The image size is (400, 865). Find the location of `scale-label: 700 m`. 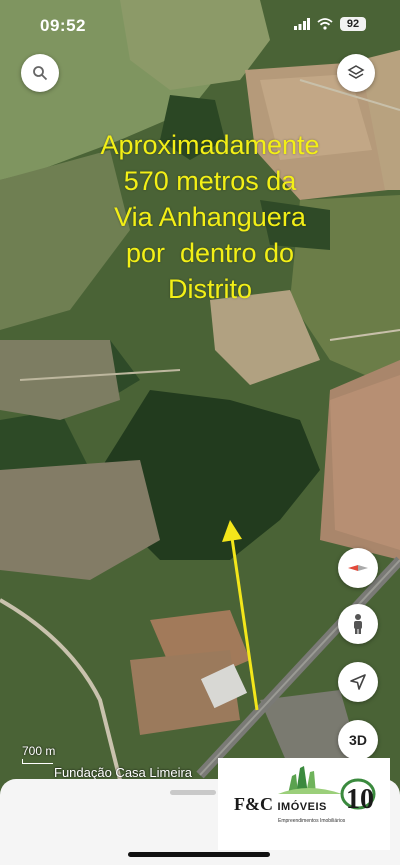

scale-label: 700 m is located at coordinates (39, 751).